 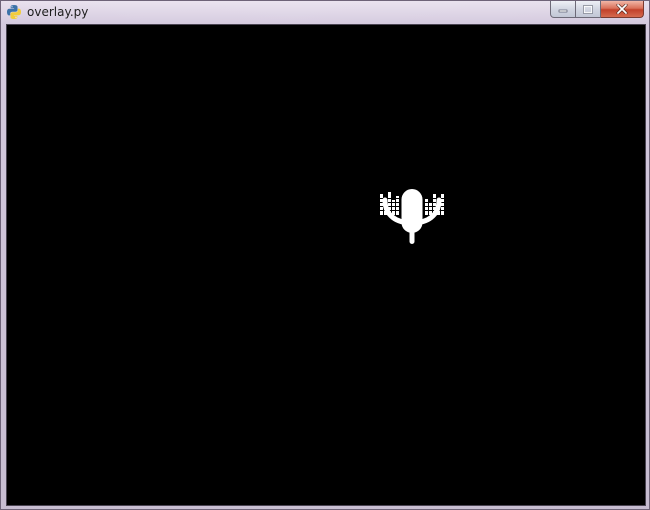 I want to click on caption-buttons, so click(x=597, y=10).